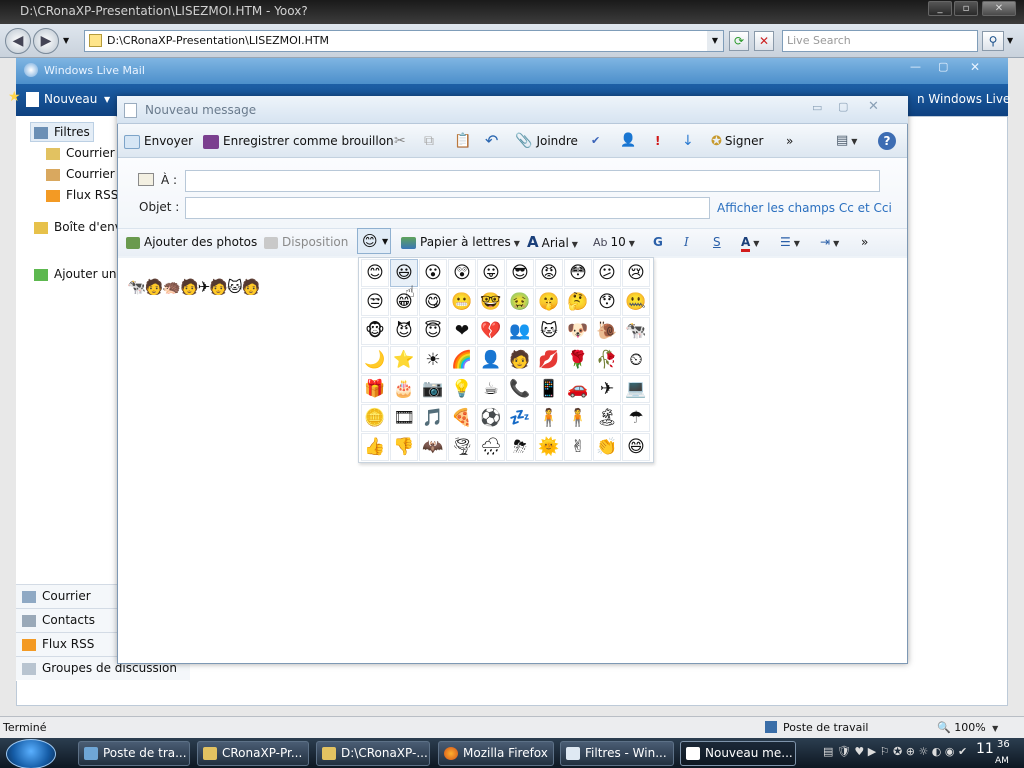  I want to click on sidebar-item-outbox: Boîte d'envo, so click(81, 227).